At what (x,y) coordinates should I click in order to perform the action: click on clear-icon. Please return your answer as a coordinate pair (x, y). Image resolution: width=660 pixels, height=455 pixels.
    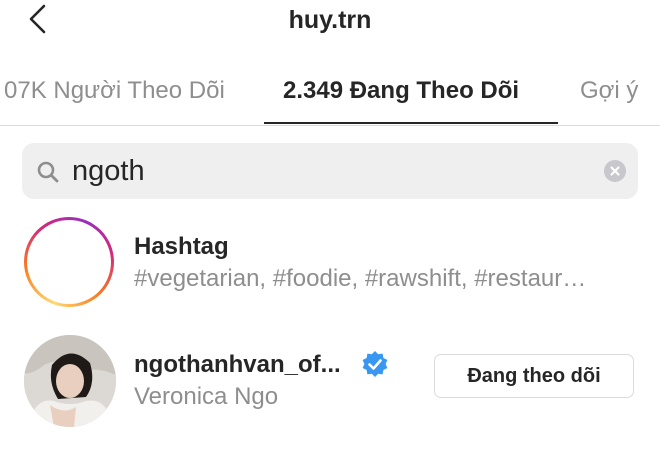
    Looking at the image, I should click on (615, 171).